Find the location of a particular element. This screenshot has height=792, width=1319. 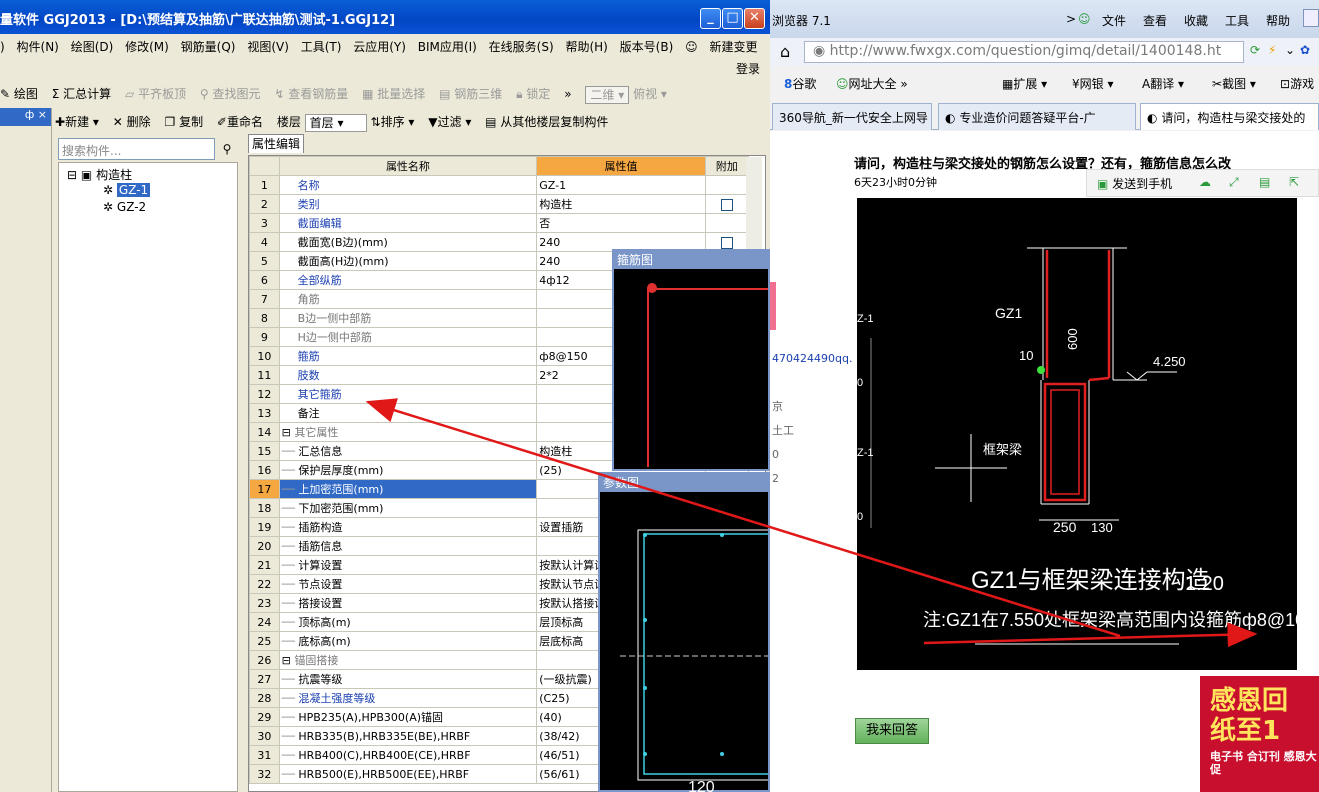

property-name: ── 搭接设置 is located at coordinates (408, 603).